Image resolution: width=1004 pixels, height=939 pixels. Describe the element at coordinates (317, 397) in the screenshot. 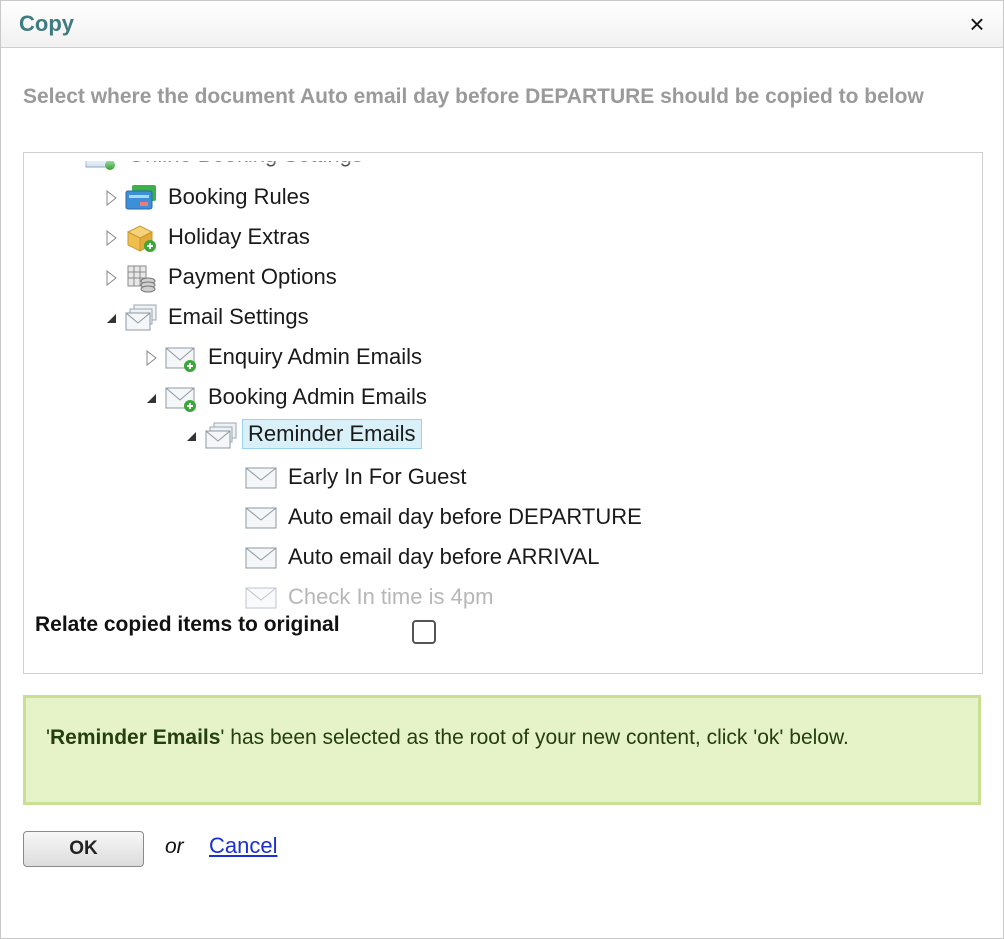

I see `tree-node-label: Booking Admin Emails` at that location.